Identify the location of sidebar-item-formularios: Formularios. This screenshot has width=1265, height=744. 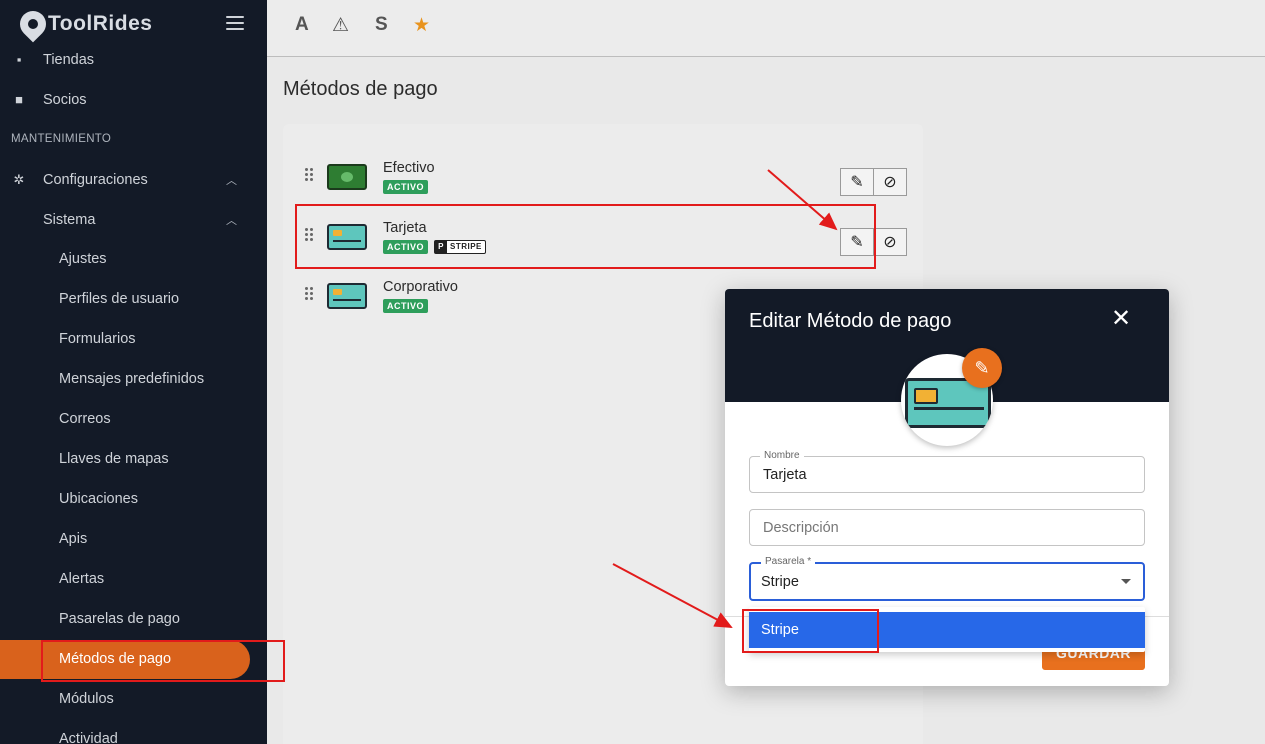
(133, 339).